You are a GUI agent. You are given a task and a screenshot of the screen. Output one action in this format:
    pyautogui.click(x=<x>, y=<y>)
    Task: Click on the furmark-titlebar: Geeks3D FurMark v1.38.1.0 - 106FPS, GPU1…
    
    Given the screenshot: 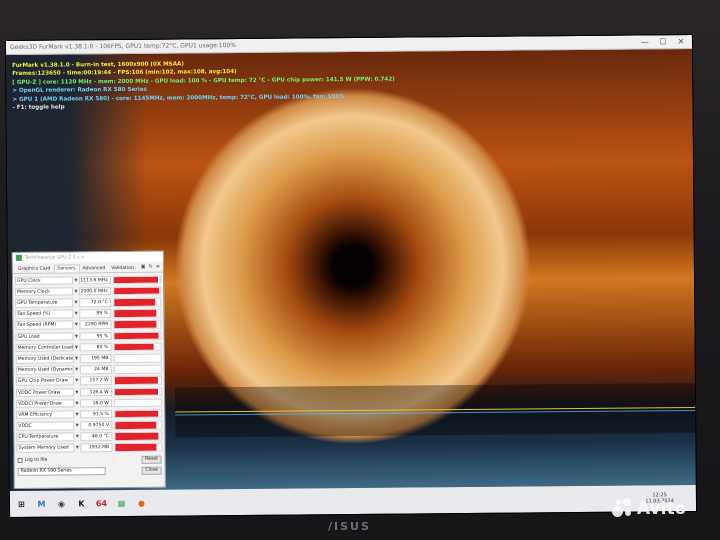 What is the action you would take?
    pyautogui.click(x=349, y=45)
    